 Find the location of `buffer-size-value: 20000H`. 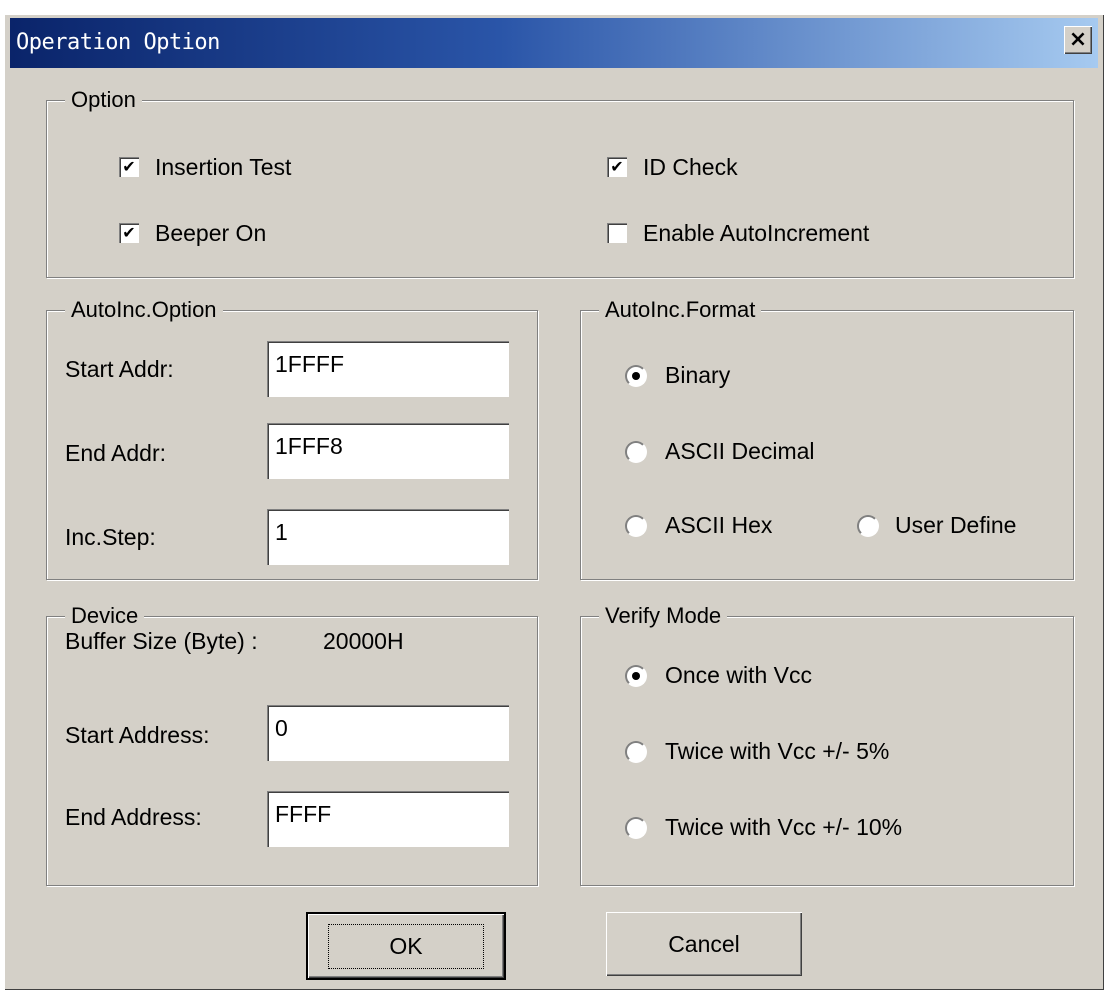

buffer-size-value: 20000H is located at coordinates (363, 641).